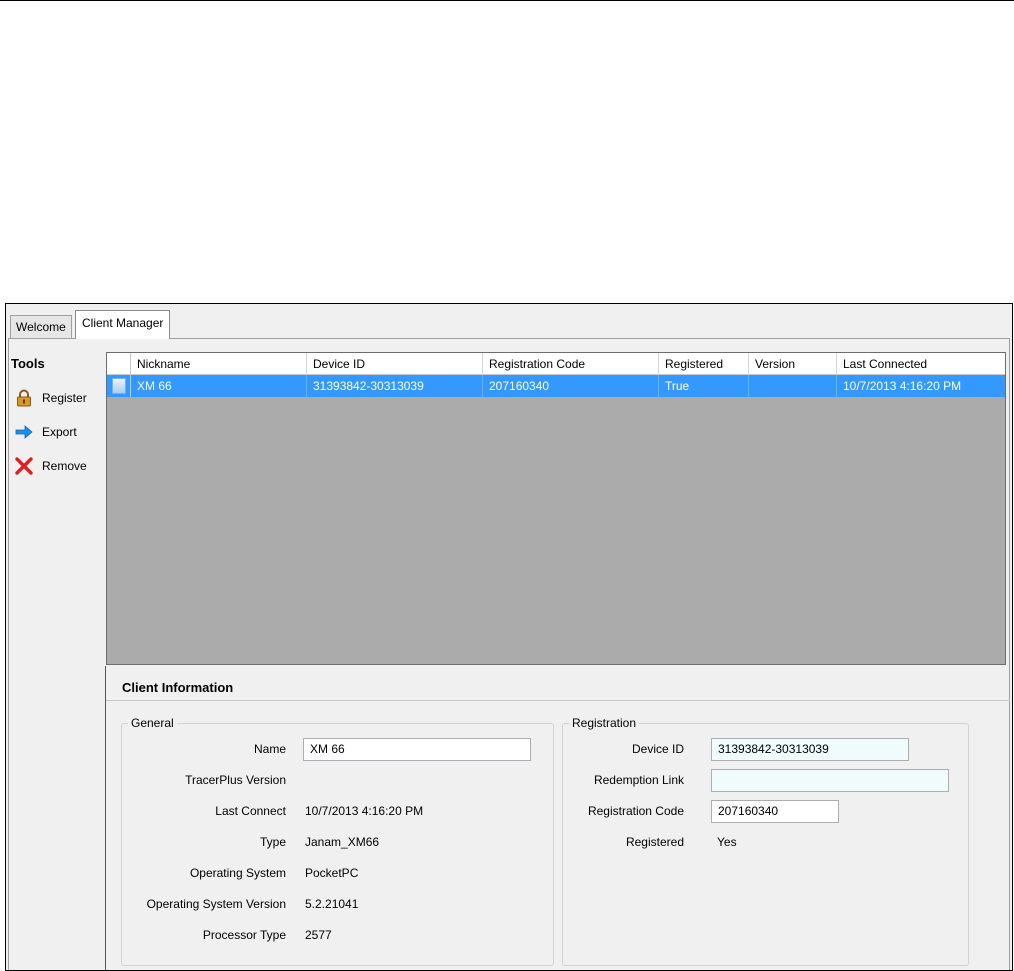  I want to click on device-id-field: 31393842-30313039, so click(810, 749).